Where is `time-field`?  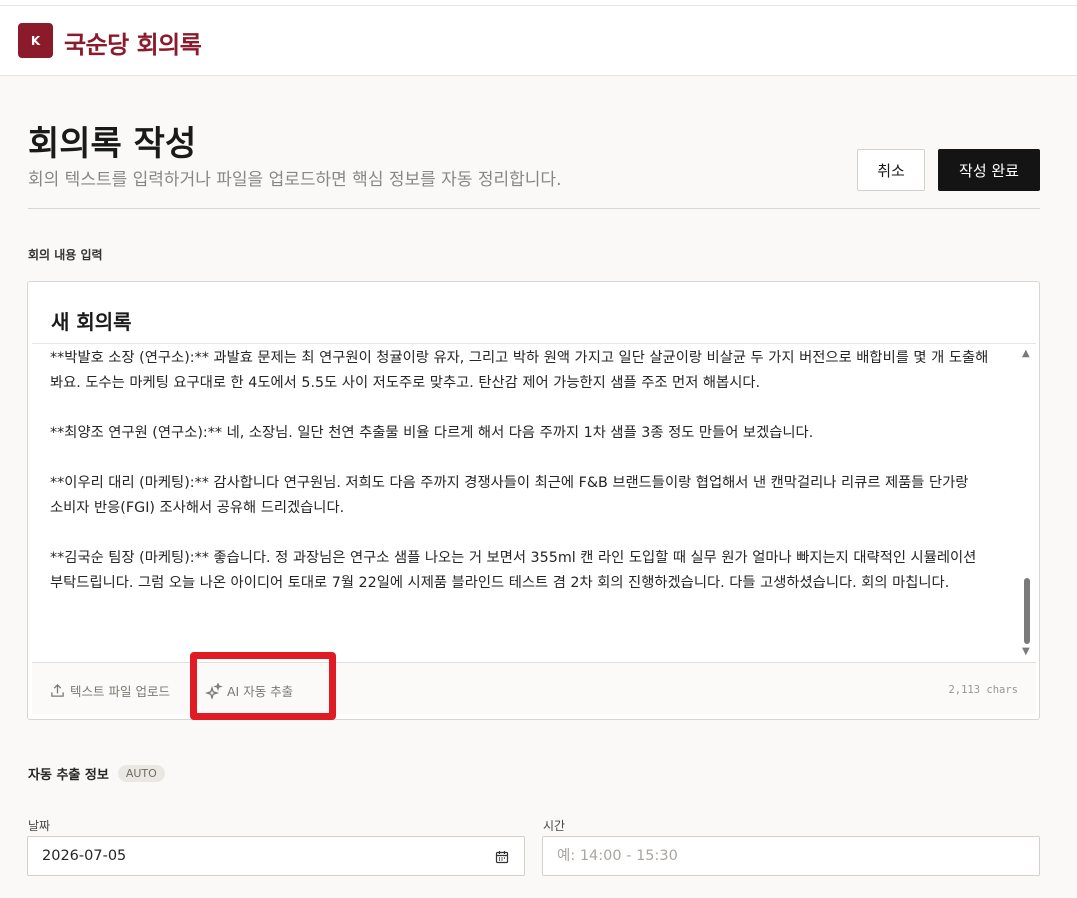
time-field is located at coordinates (791, 856).